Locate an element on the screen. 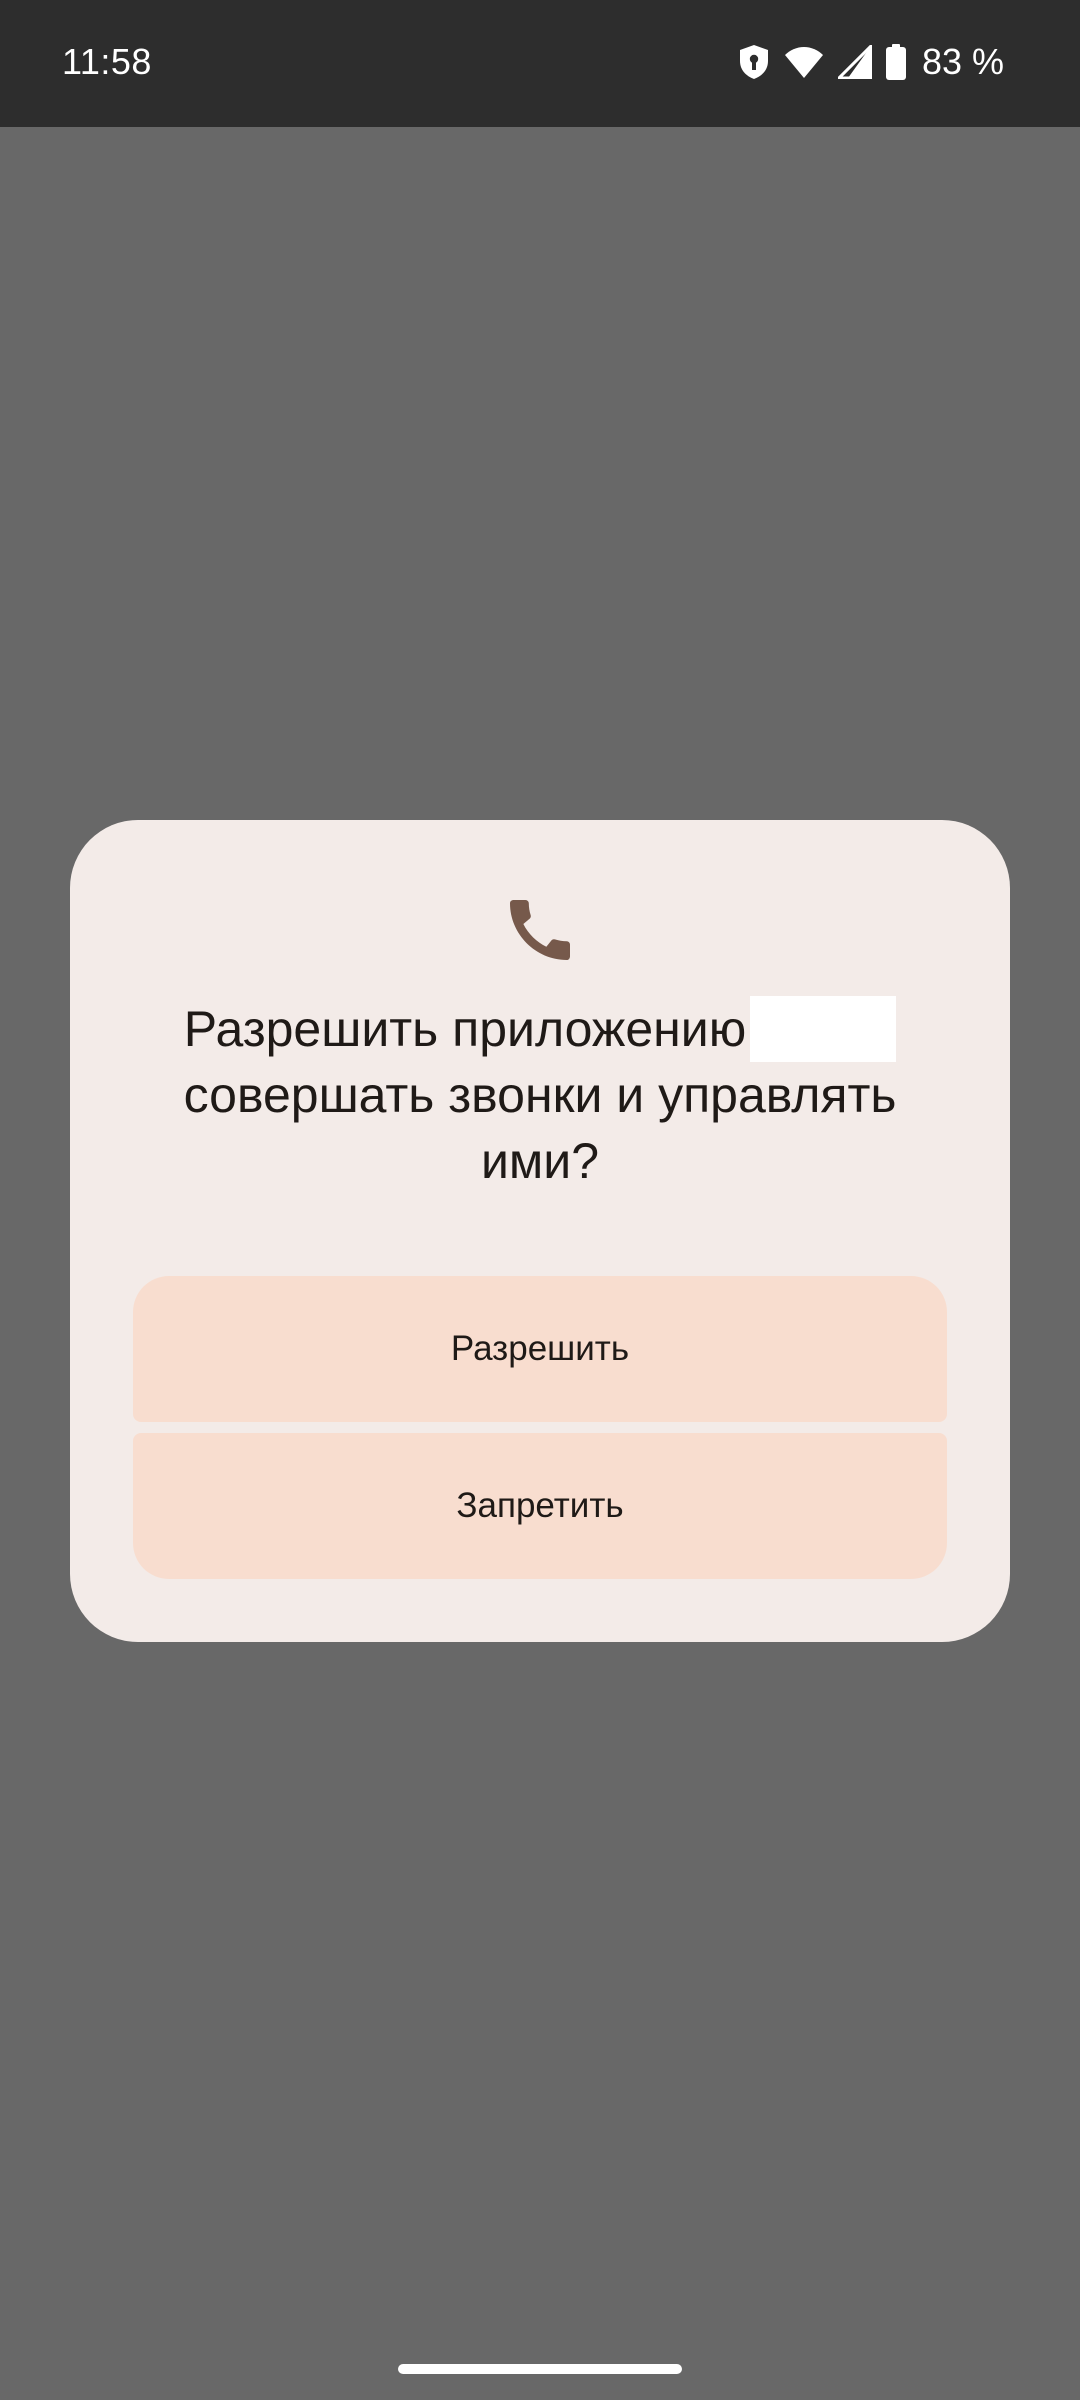 Image resolution: width=1080 pixels, height=2400 pixels. cell-signal-icon is located at coordinates (854, 62).